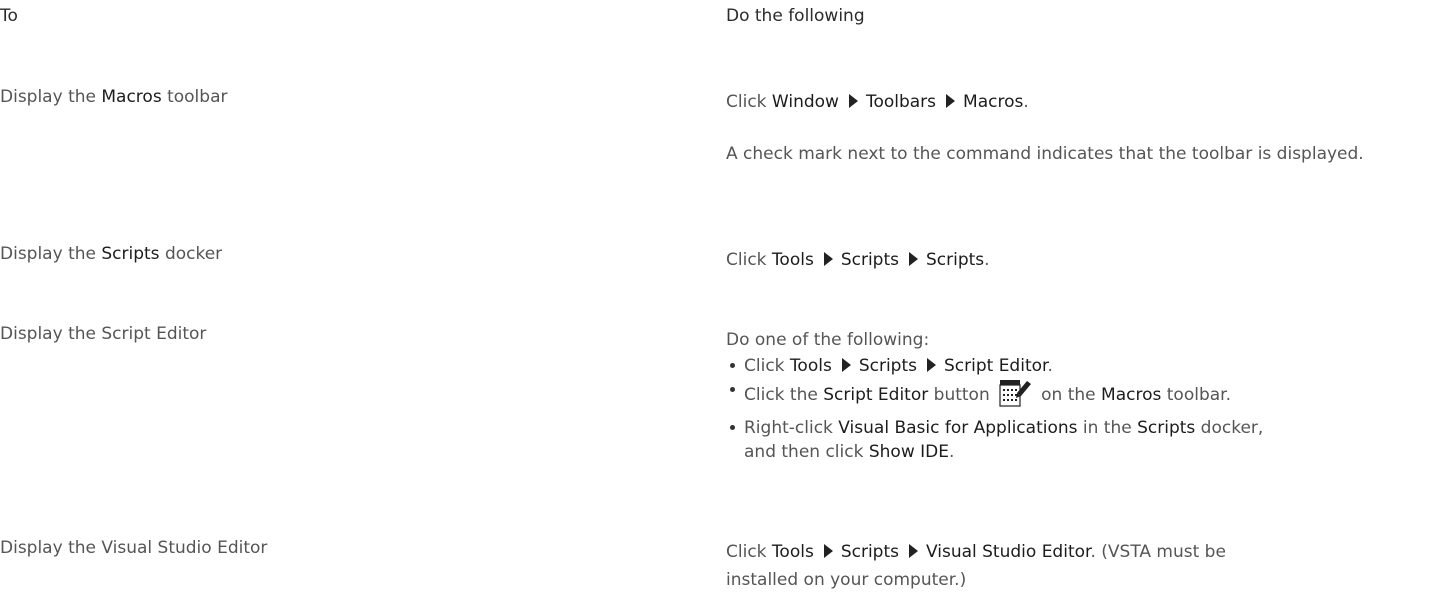 This screenshot has width=1439, height=609. Describe the element at coordinates (1131, 395) in the screenshot. I see `ui-term-macros: Macros` at that location.